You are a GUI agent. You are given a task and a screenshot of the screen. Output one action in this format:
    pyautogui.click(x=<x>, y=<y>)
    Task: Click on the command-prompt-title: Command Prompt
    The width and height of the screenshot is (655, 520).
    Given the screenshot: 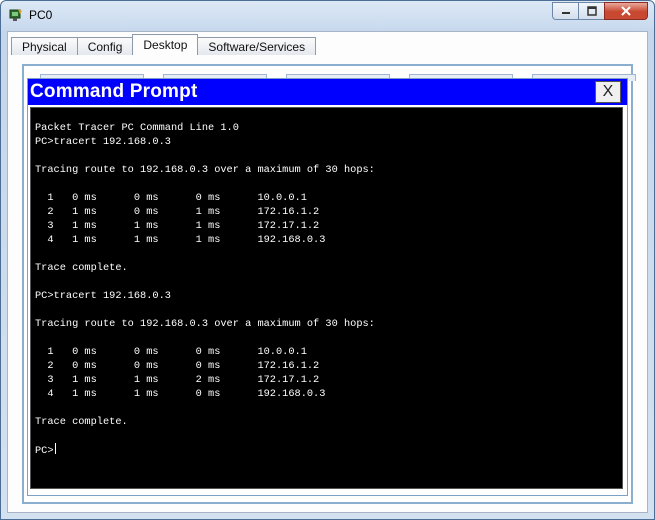 What is the action you would take?
    pyautogui.click(x=114, y=91)
    